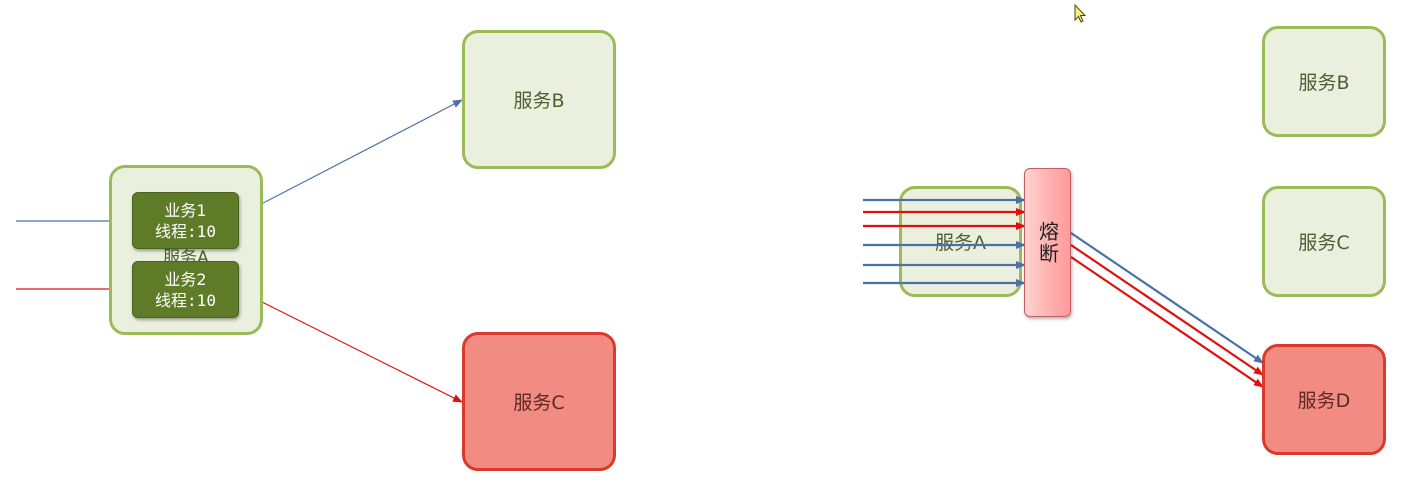 Image resolution: width=1405 pixels, height=480 pixels. I want to click on right-diagram-arrows, so click(1063, 292).